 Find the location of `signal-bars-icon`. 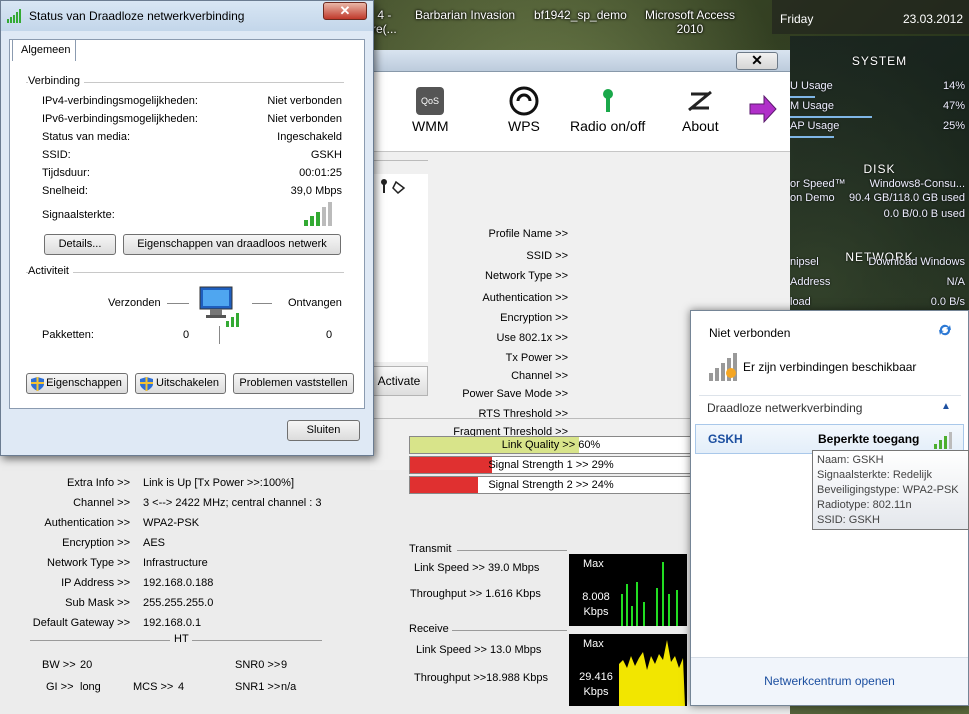

signal-bars-icon is located at coordinates (14, 16).